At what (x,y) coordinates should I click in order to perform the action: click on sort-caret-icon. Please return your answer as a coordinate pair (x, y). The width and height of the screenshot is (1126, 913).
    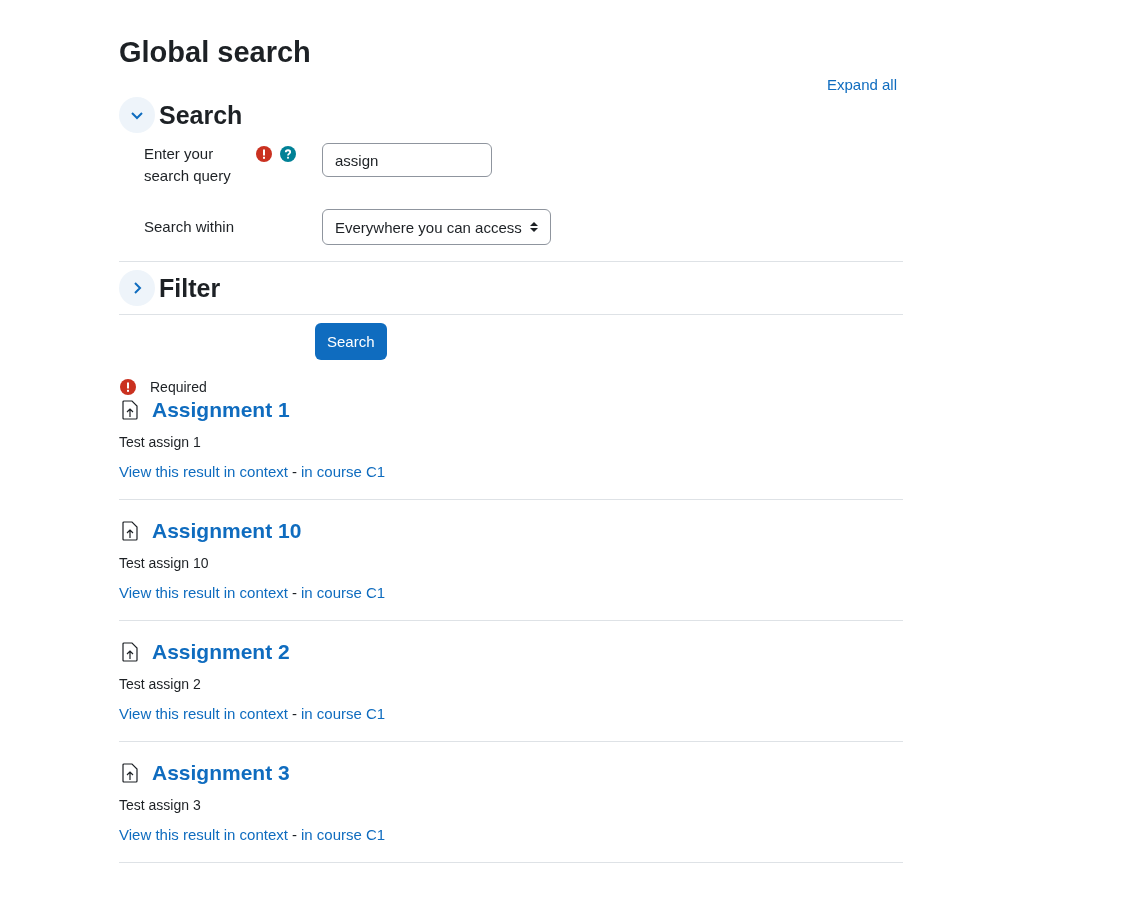
    Looking at the image, I should click on (533, 227).